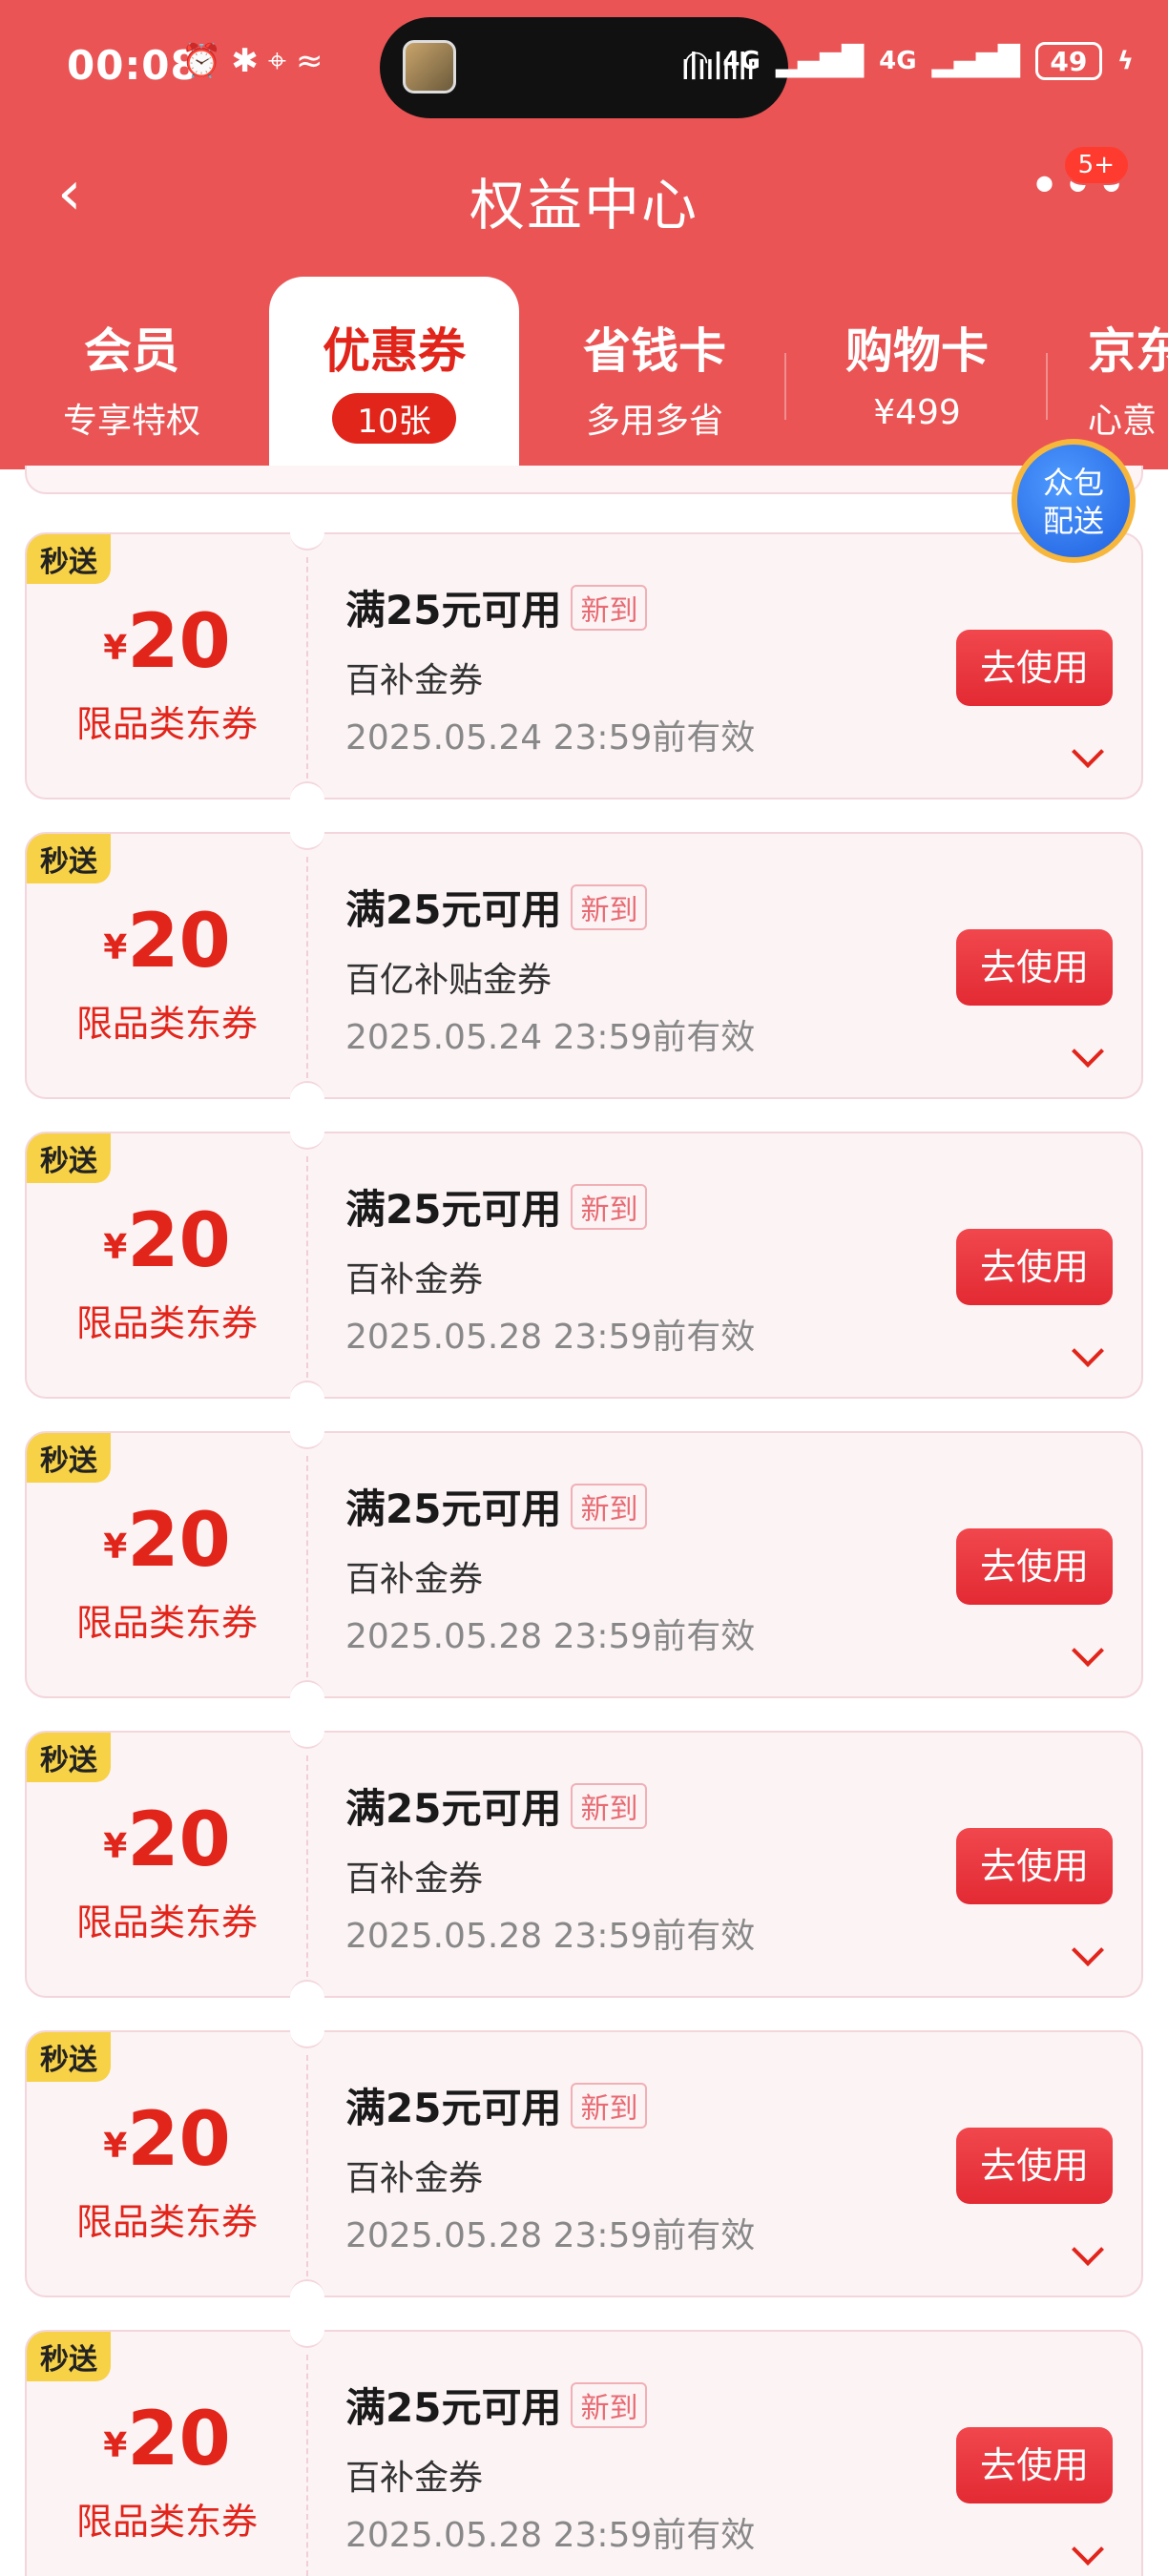 The width and height of the screenshot is (1168, 2576). Describe the element at coordinates (1128, 351) in the screenshot. I see `tab-title: 京东` at that location.